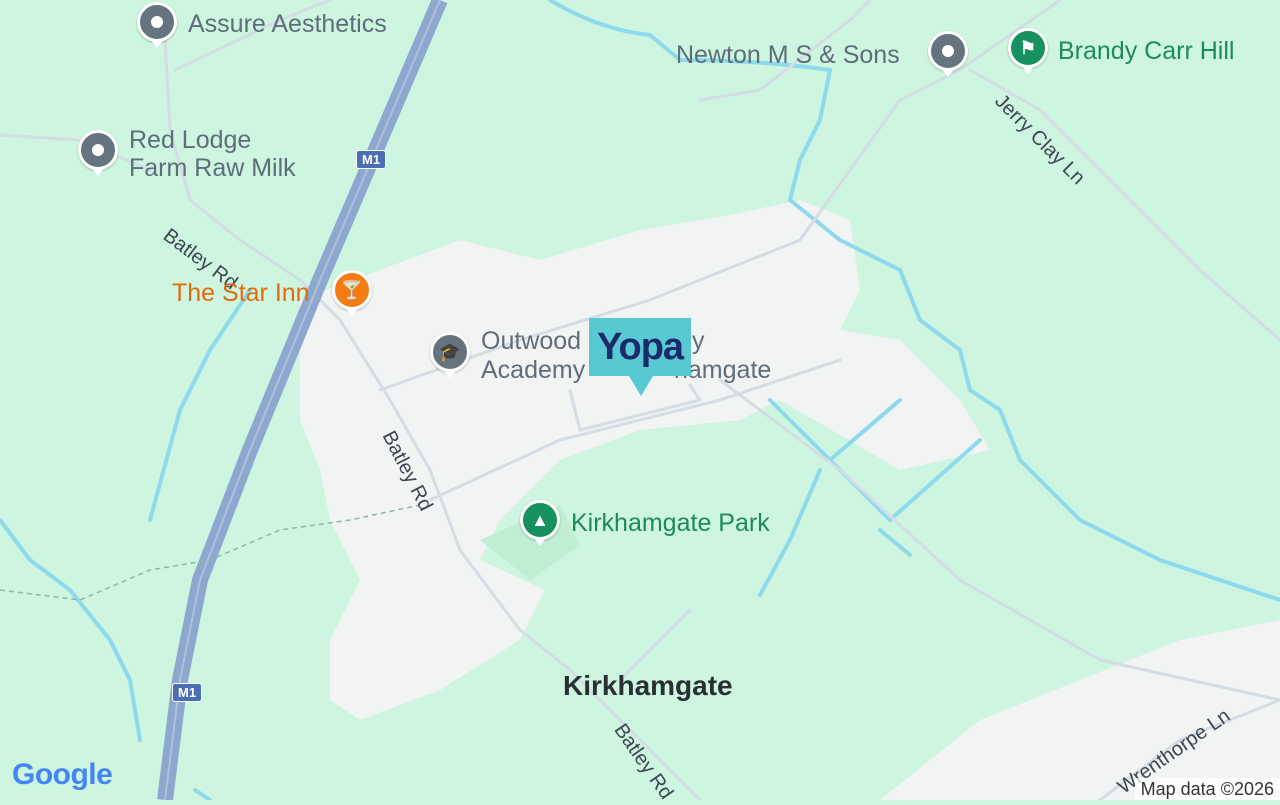 The height and width of the screenshot is (805, 1280). I want to click on poi-marker-brandy-carr-hill: ⚑, so click(1028, 51).